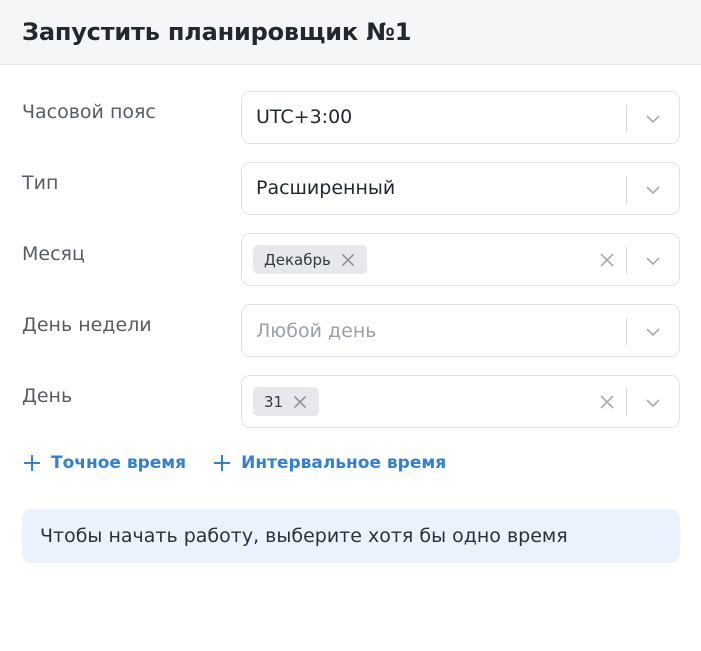 The image size is (701, 651). Describe the element at coordinates (47, 396) in the screenshot. I see `day-label: День` at that location.